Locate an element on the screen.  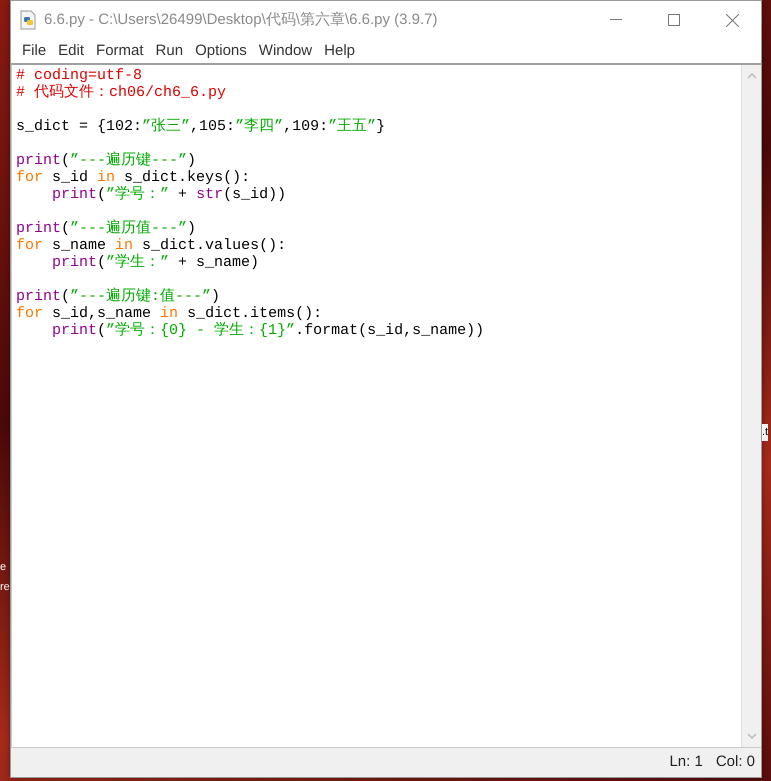
vertical-scrollbar is located at coordinates (751, 406).